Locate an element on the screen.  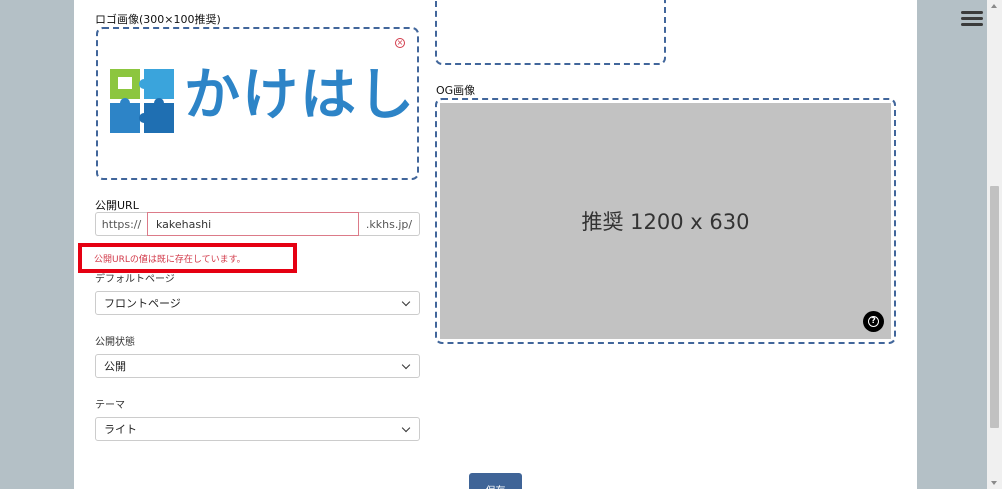
public-url-label: 公開URL is located at coordinates (117, 205).